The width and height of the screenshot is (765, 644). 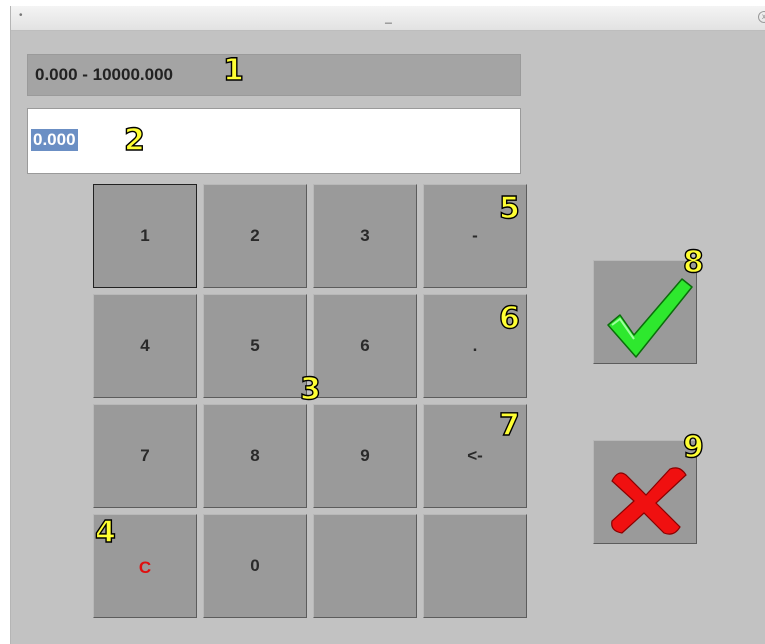 I want to click on key-7: 7, so click(x=145, y=456).